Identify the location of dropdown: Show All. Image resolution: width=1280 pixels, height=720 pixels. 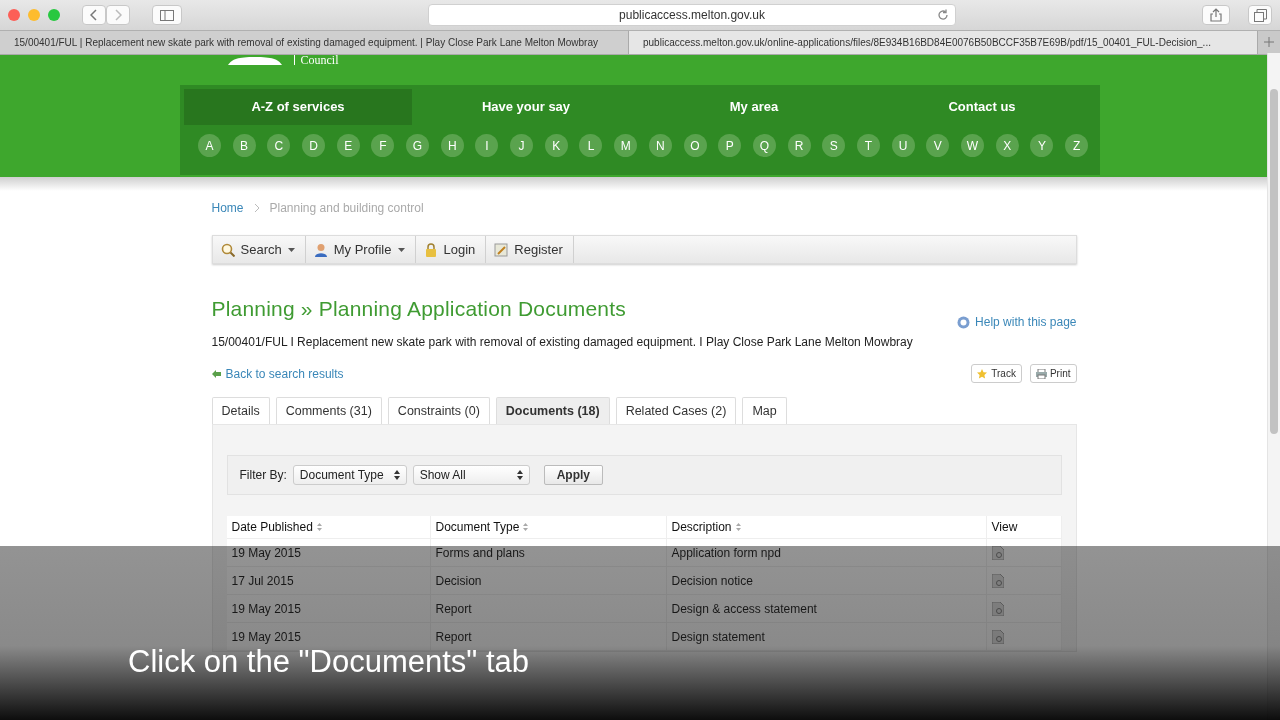
(471, 475).